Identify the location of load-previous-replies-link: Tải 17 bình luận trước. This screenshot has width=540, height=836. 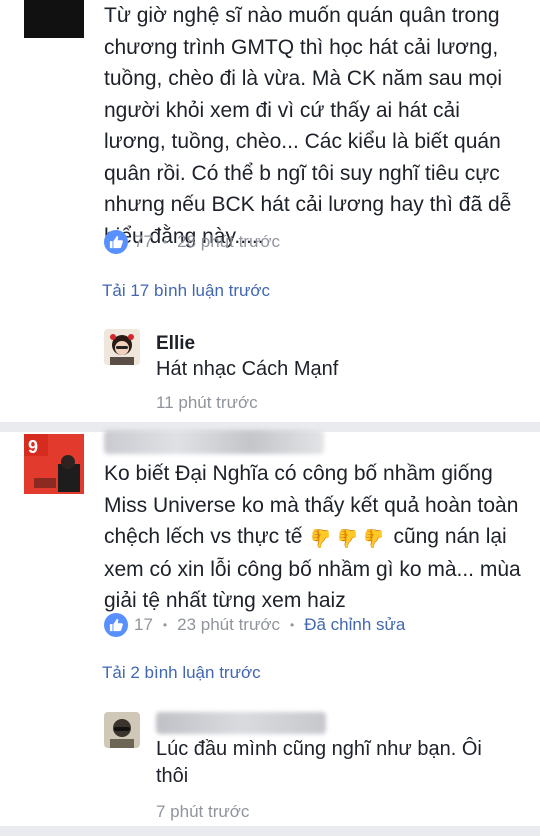
(186, 291).